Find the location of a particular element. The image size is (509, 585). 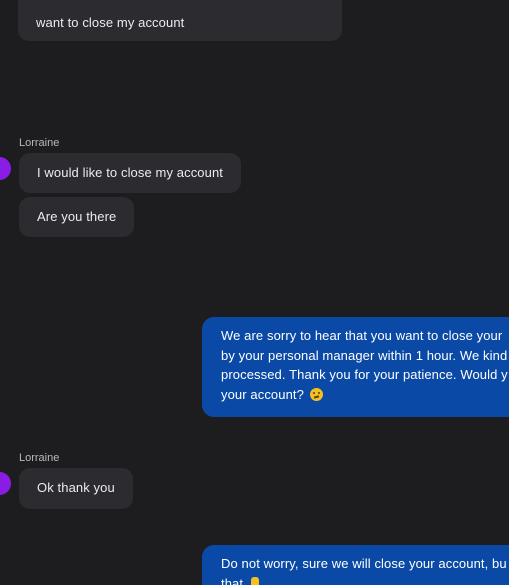

message-line: your account? is located at coordinates (365, 395).